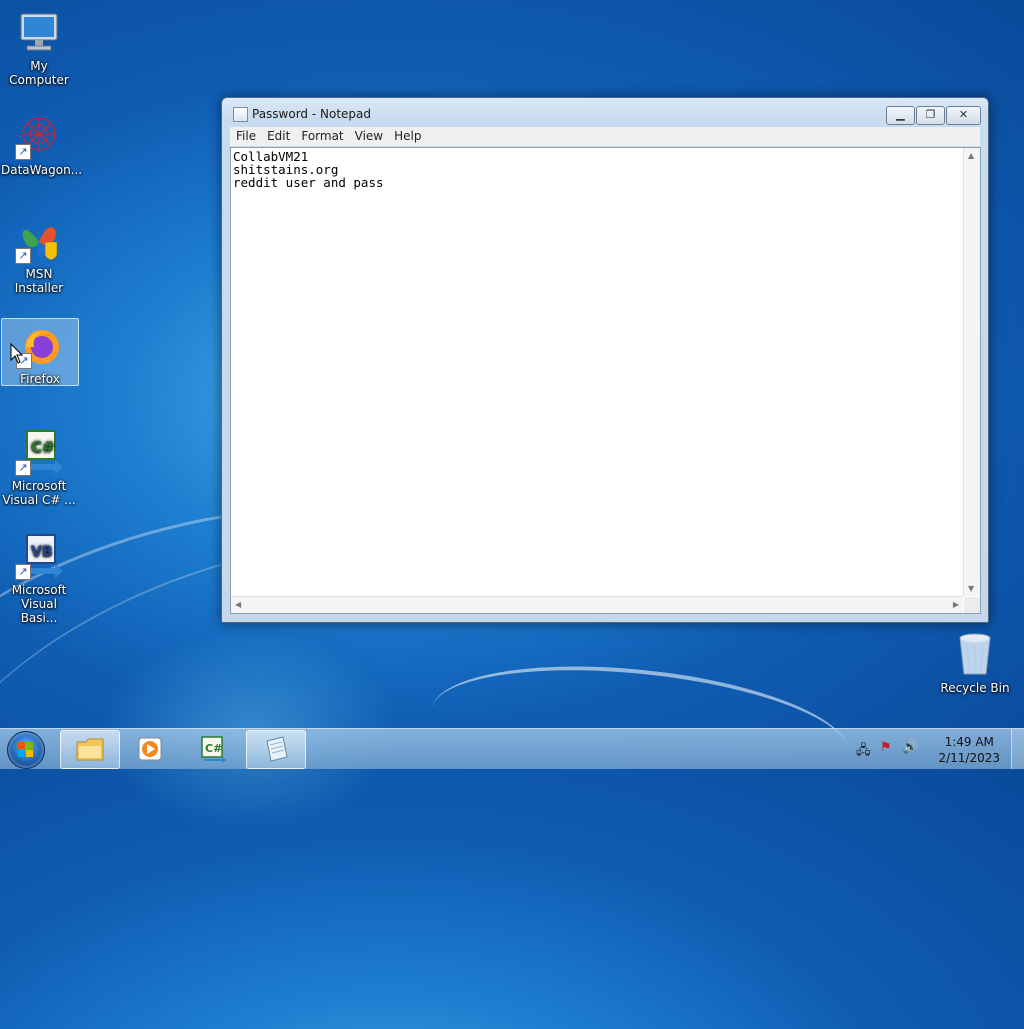 This screenshot has width=1024, height=1029. Describe the element at coordinates (407, 135) in the screenshot. I see `menu-help: Help` at that location.